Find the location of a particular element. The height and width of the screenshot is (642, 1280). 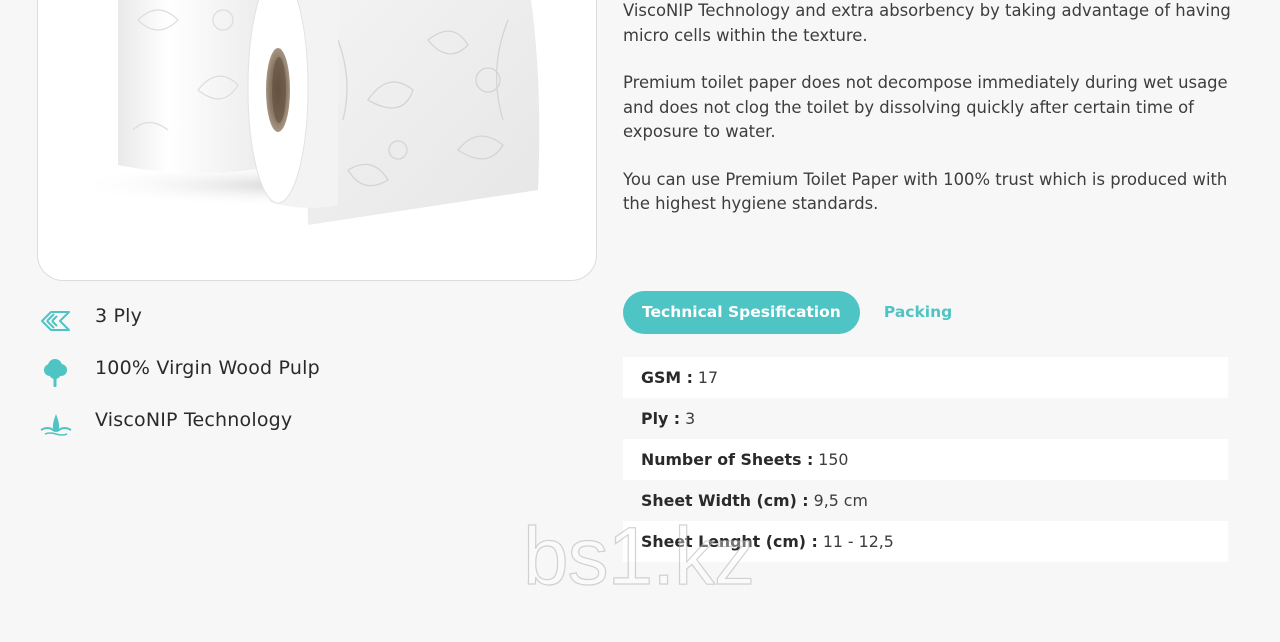

spec-value: 9,5 cm is located at coordinates (840, 500).